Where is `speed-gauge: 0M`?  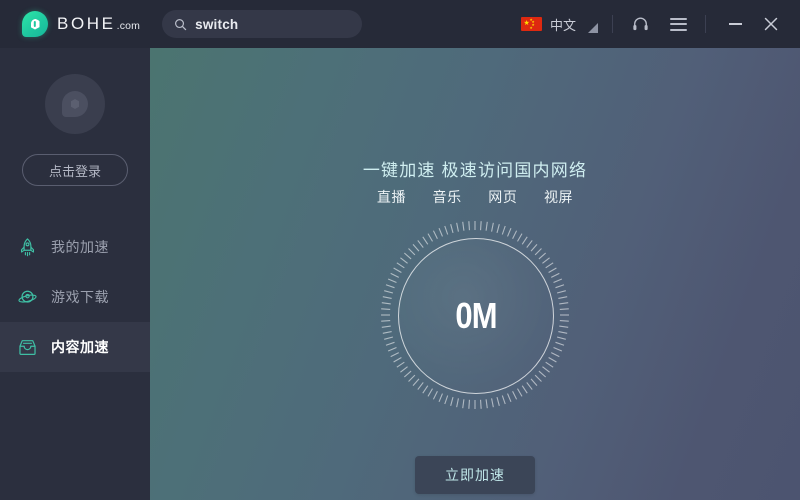 speed-gauge: 0M is located at coordinates (475, 315).